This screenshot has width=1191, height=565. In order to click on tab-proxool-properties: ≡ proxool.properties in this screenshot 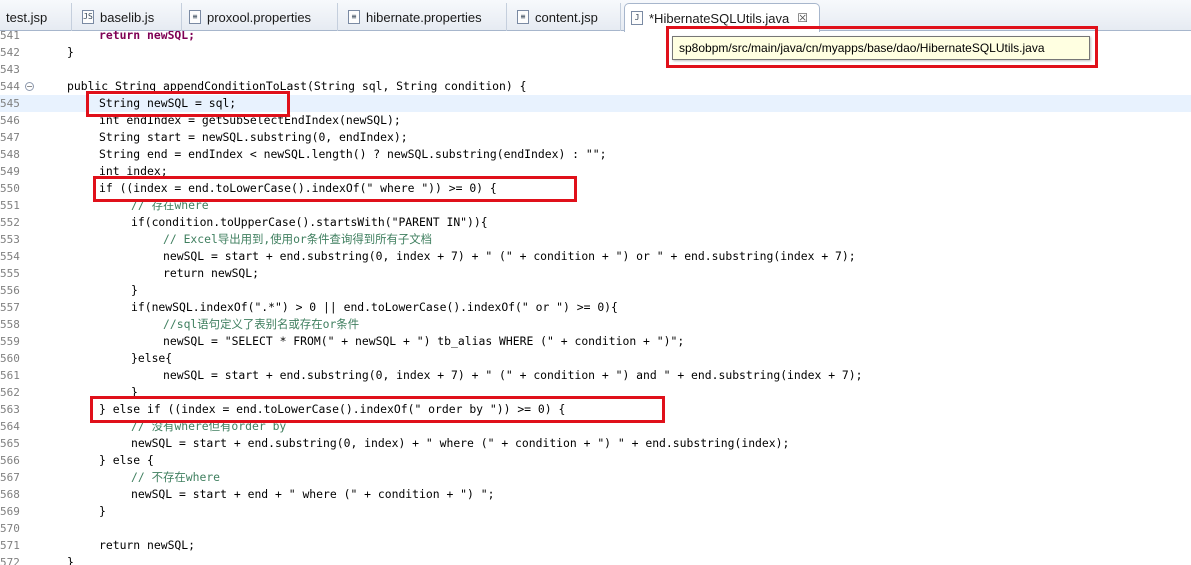, I will do `click(260, 17)`.